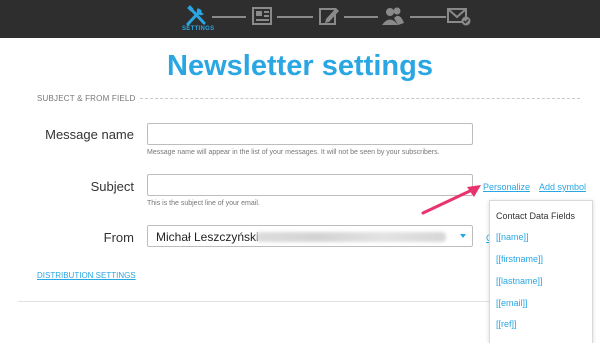  What do you see at coordinates (86, 275) in the screenshot?
I see `distribution-settings-link: DISTRIBUTION SETTINGS` at bounding box center [86, 275].